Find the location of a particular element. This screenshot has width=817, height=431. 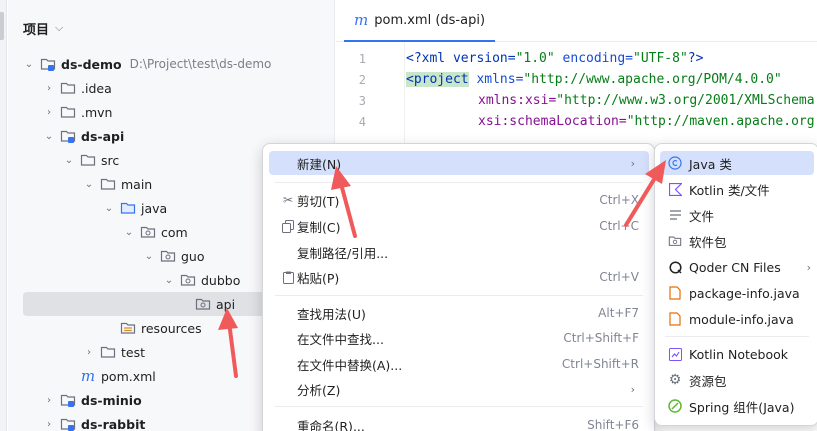

menu-item-find-usages: 查找用法(U) Alt+F7 is located at coordinates (459, 313).